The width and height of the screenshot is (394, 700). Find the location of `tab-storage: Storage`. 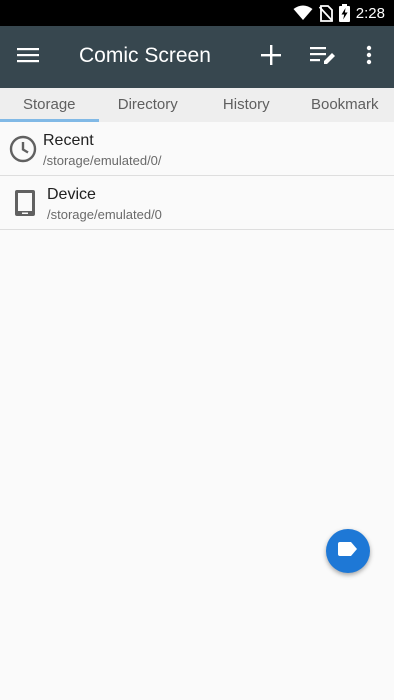

tab-storage: Storage is located at coordinates (49, 105).